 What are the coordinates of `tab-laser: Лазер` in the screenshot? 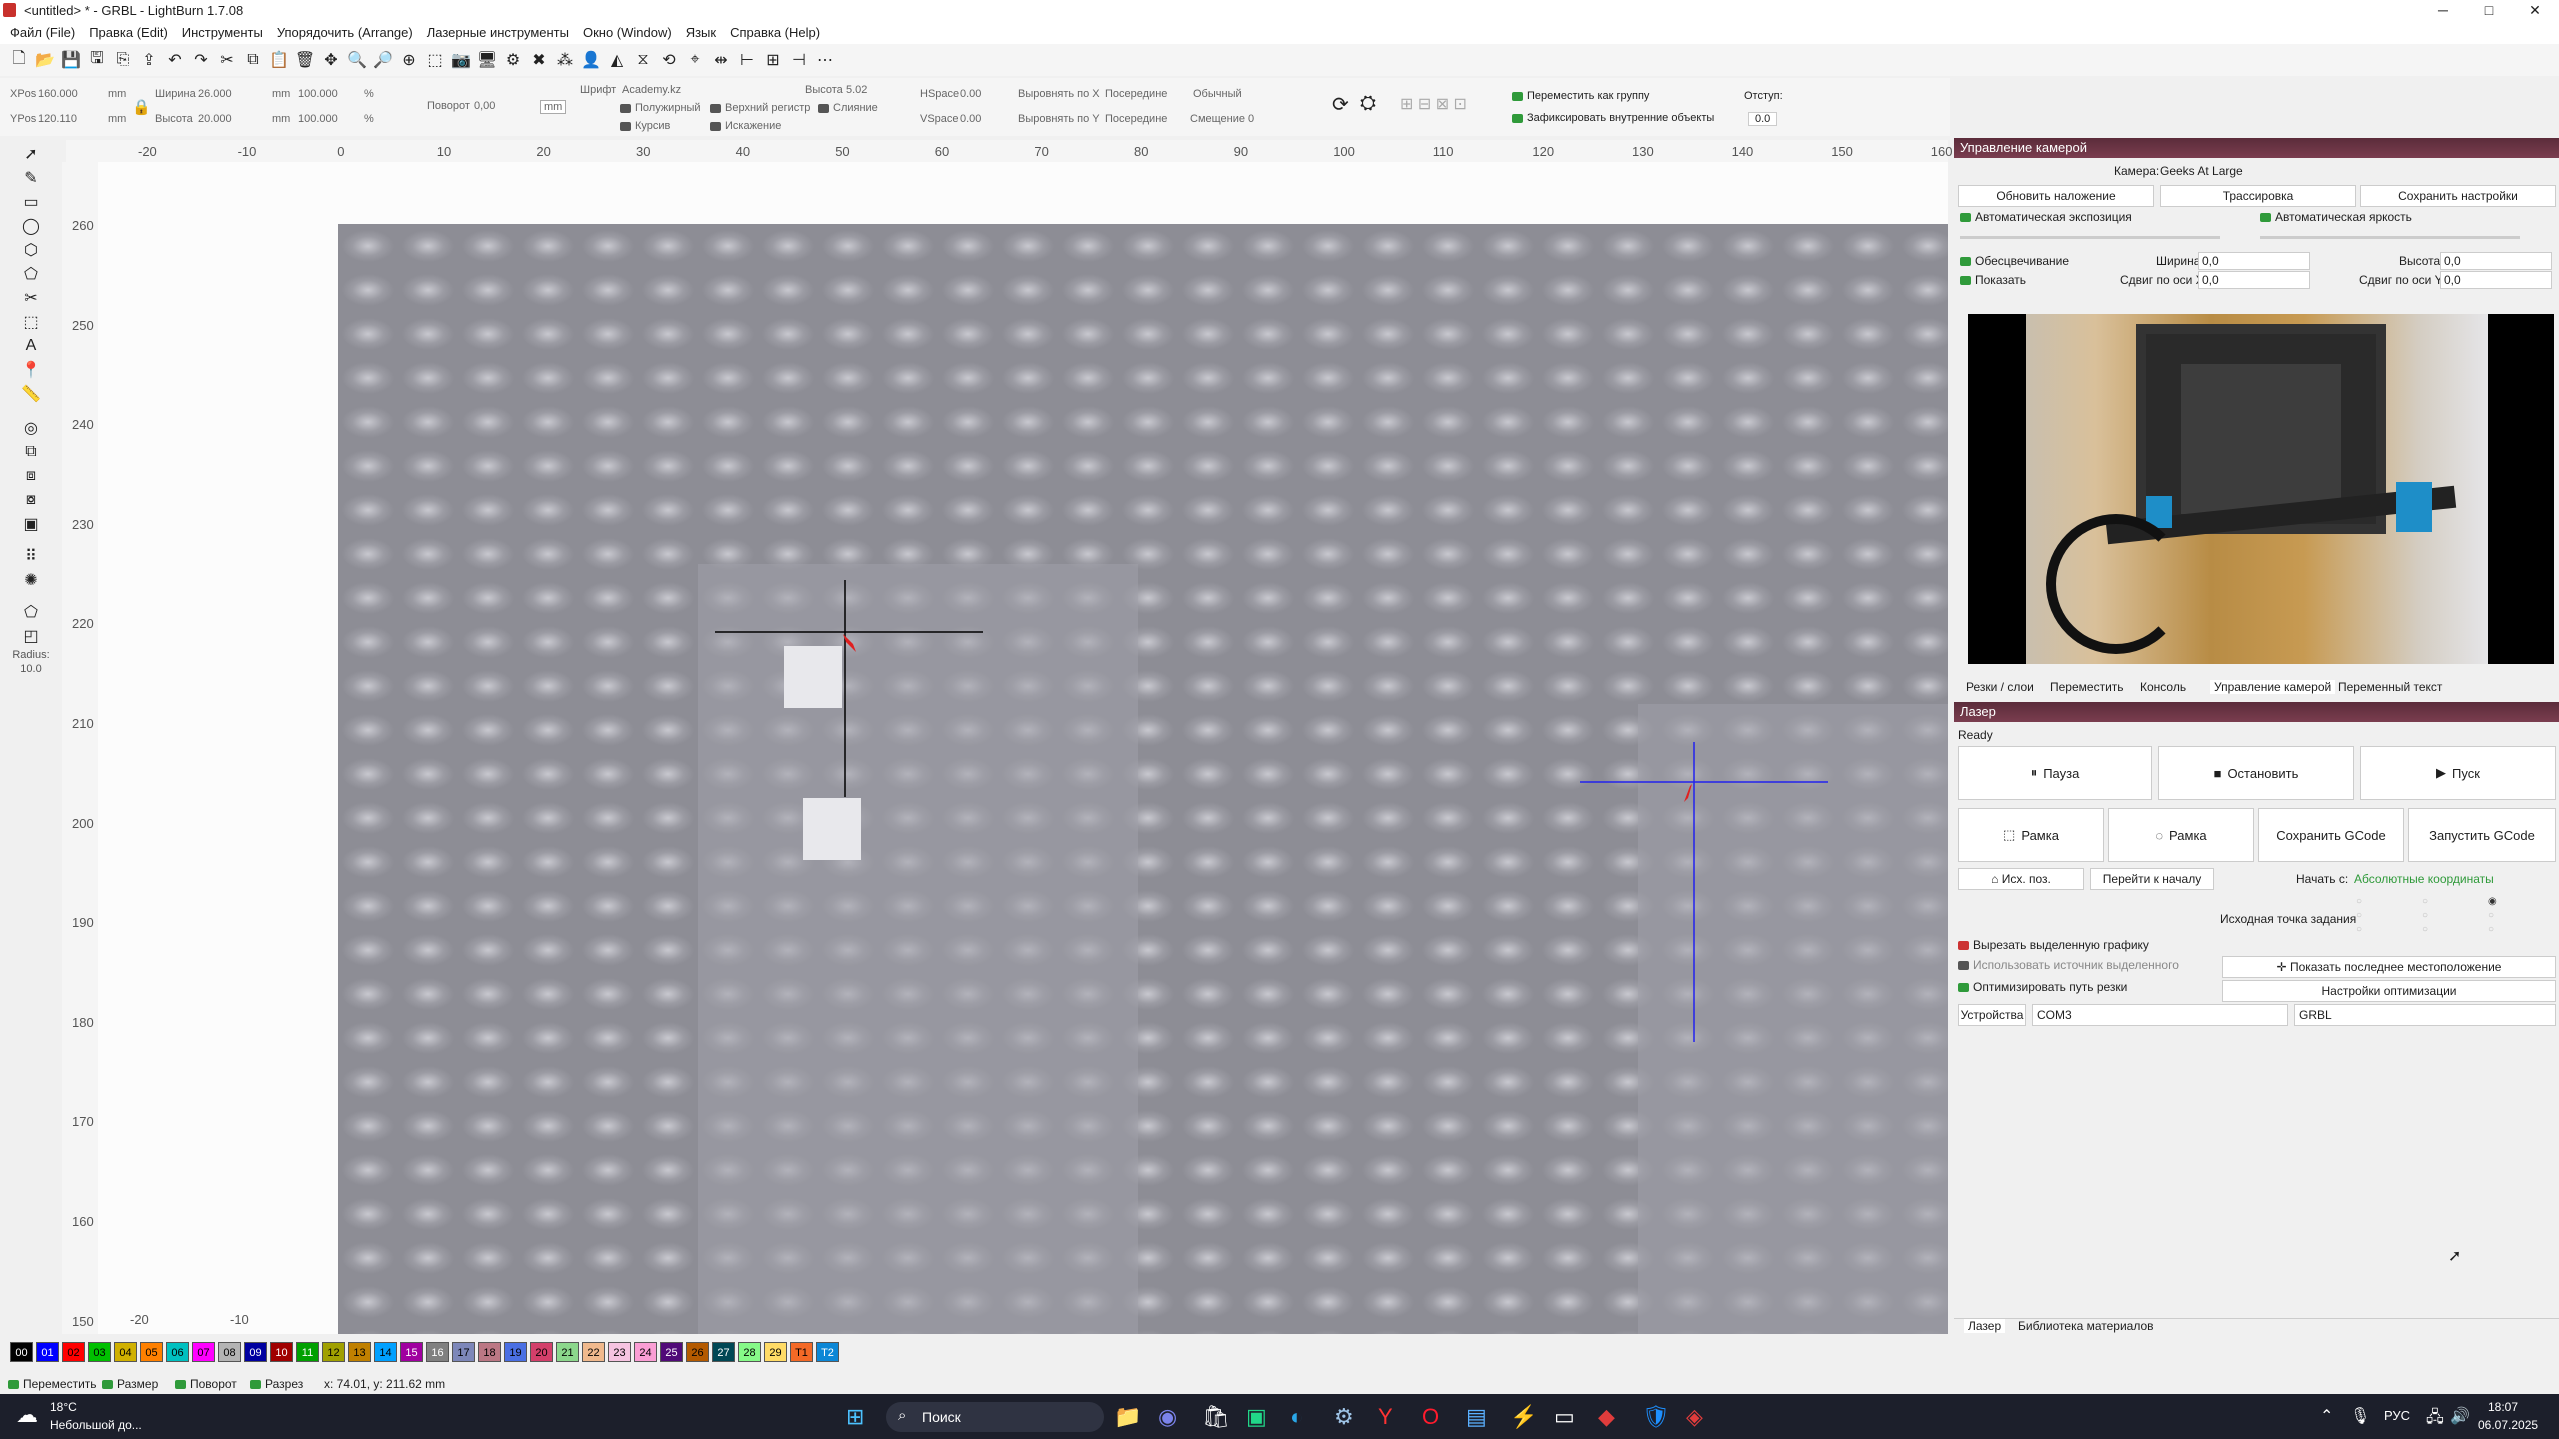 It's located at (1985, 1326).